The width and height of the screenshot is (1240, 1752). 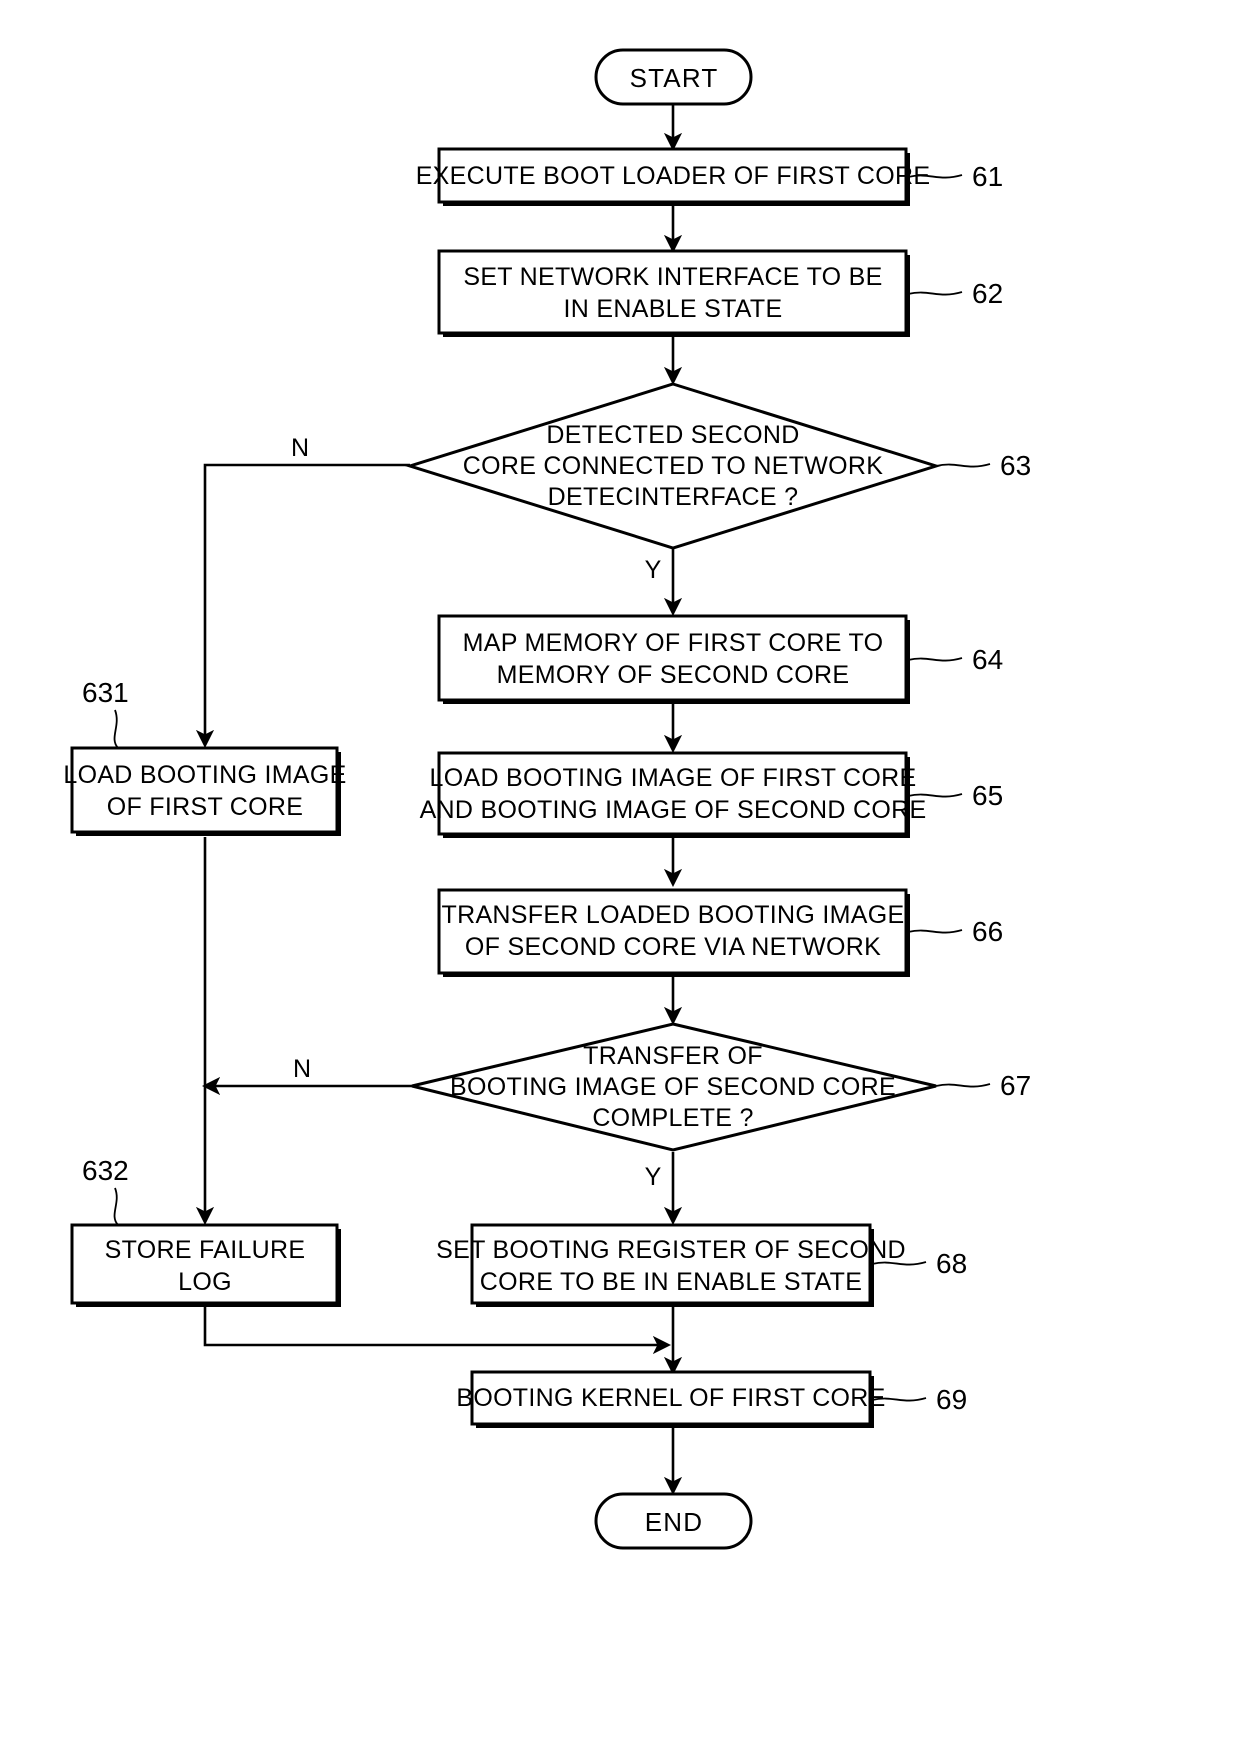 I want to click on node-69-line-1: BOOTING KERNEL OF FIRST CORE, so click(x=670, y=1398).